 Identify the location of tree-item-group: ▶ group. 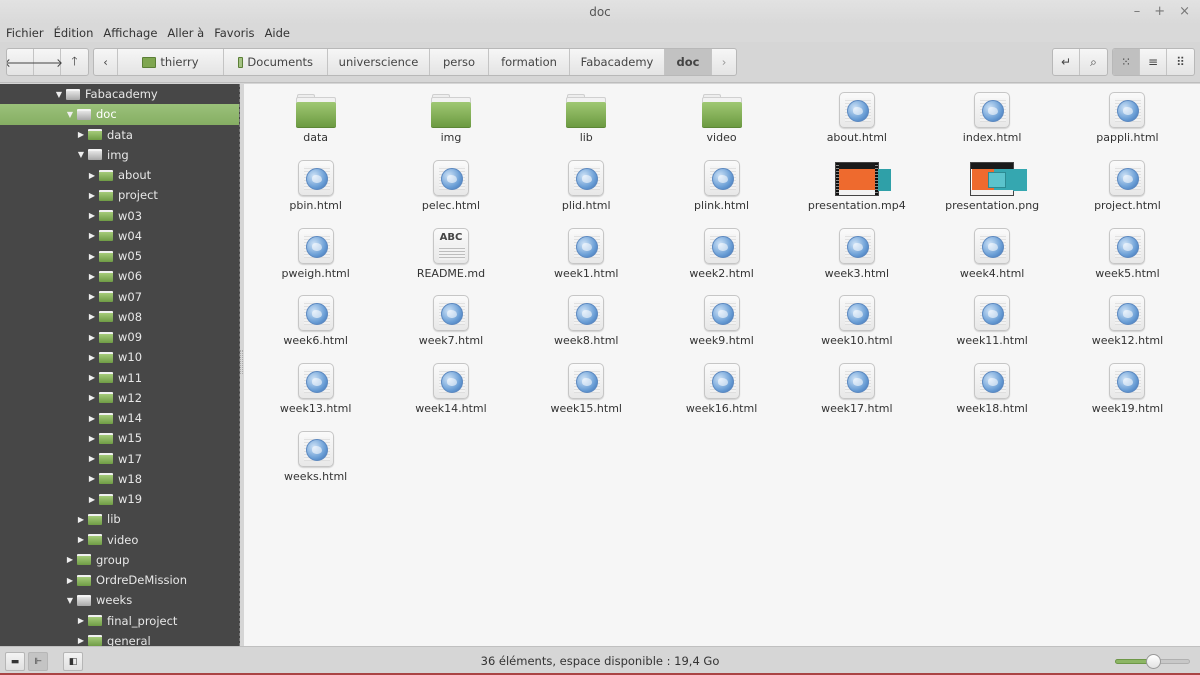
(119, 560).